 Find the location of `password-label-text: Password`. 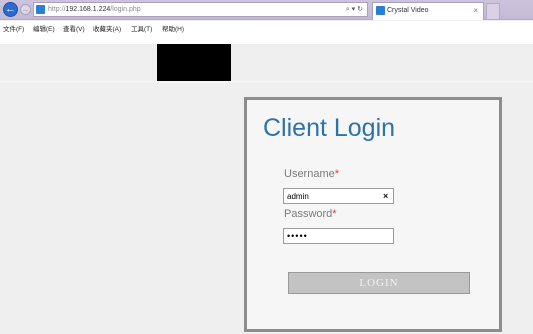

password-label-text: Password is located at coordinates (308, 214).